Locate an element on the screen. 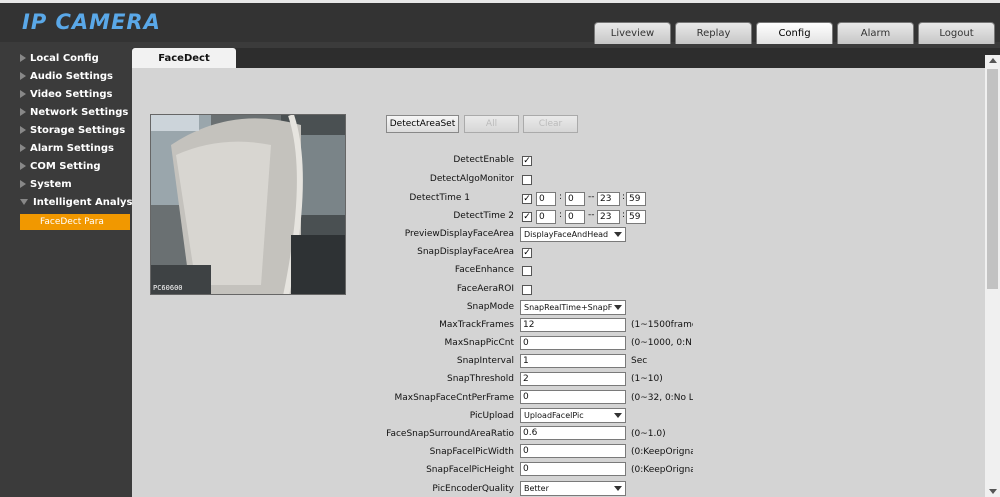 This screenshot has height=497, width=1000. snap-display-face-area-label: SnapDisplayFaceArea is located at coordinates (465, 252).